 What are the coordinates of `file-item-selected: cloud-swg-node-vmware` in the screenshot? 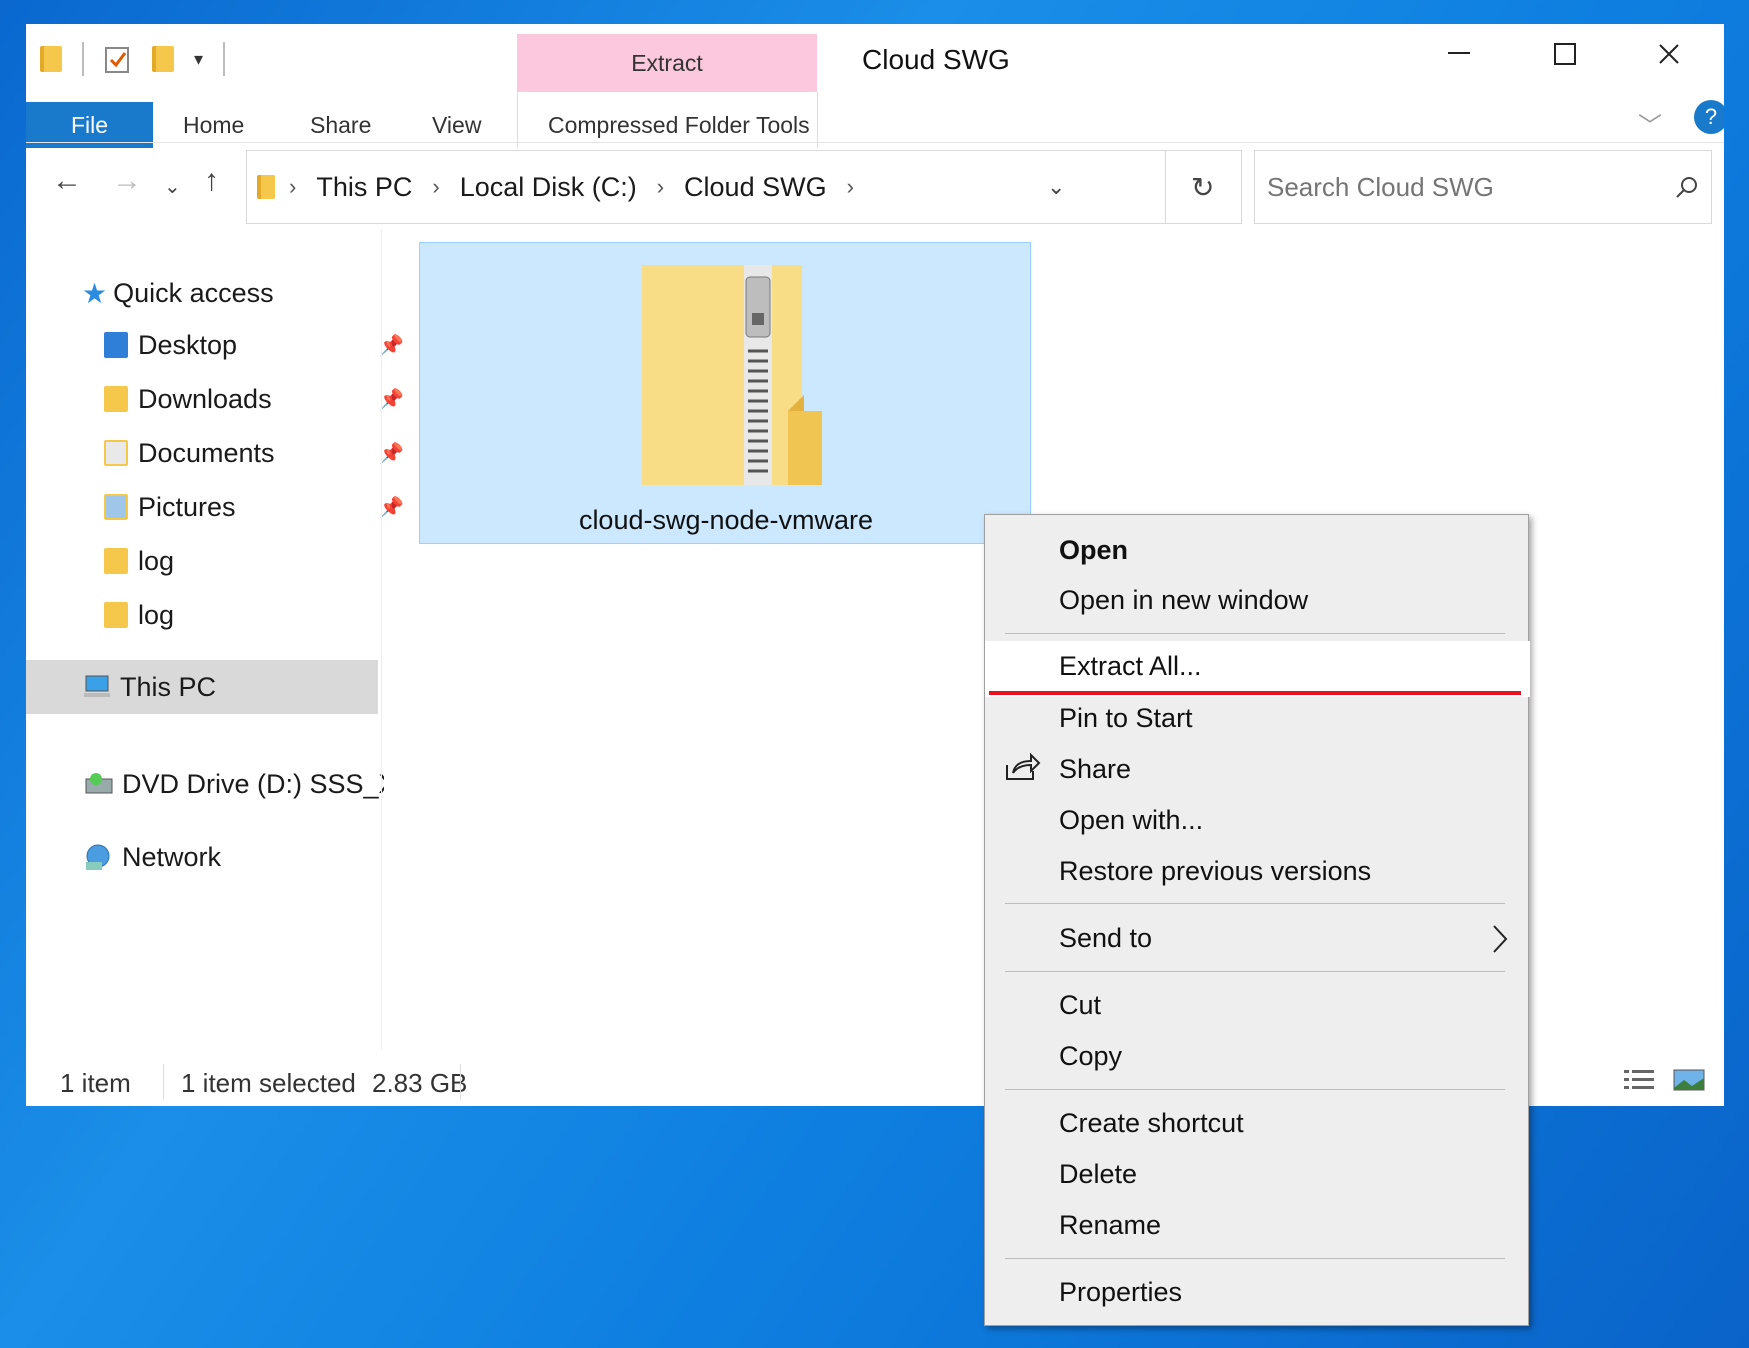 It's located at (725, 393).